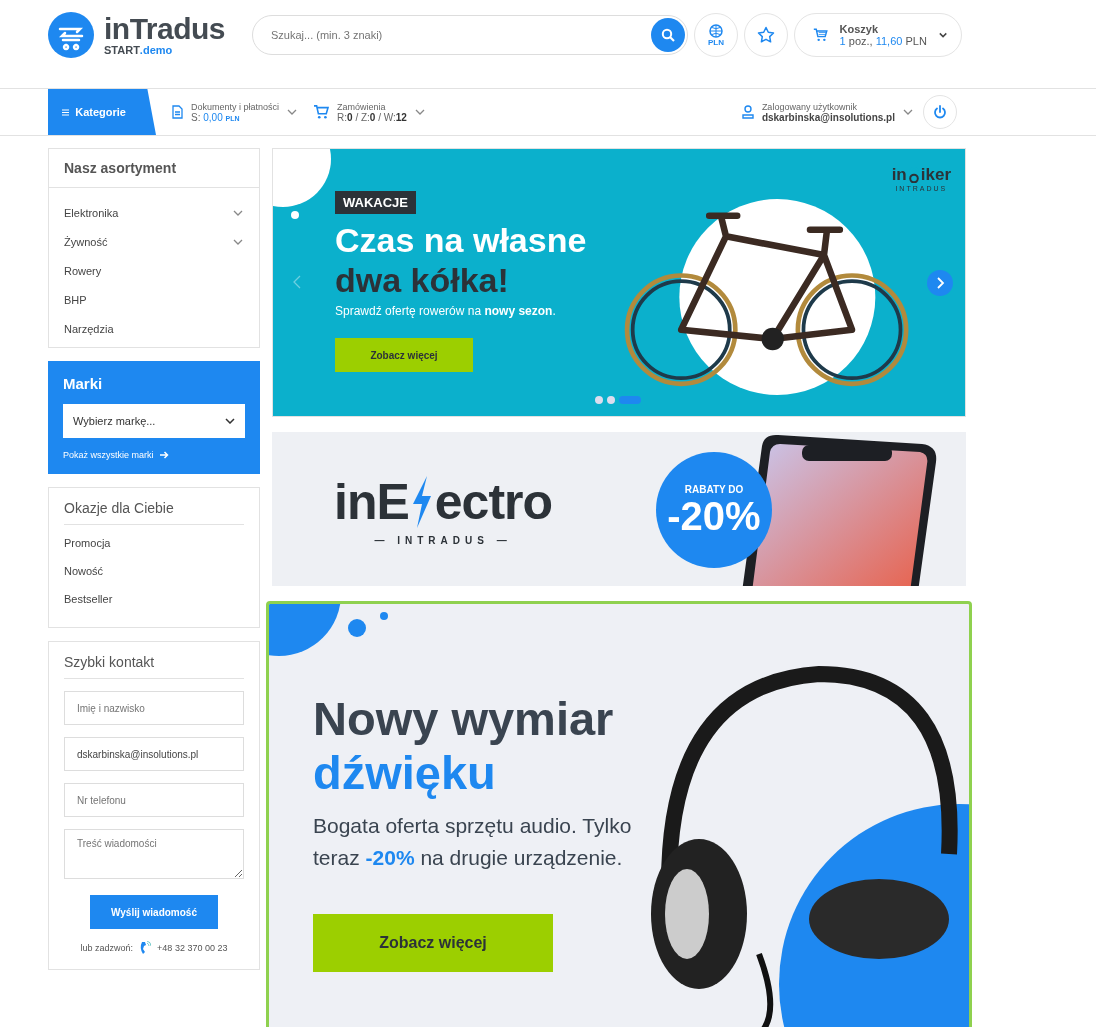 Image resolution: width=1096 pixels, height=1027 pixels. What do you see at coordinates (154, 800) in the screenshot?
I see `input-field: Nr telefonu` at bounding box center [154, 800].